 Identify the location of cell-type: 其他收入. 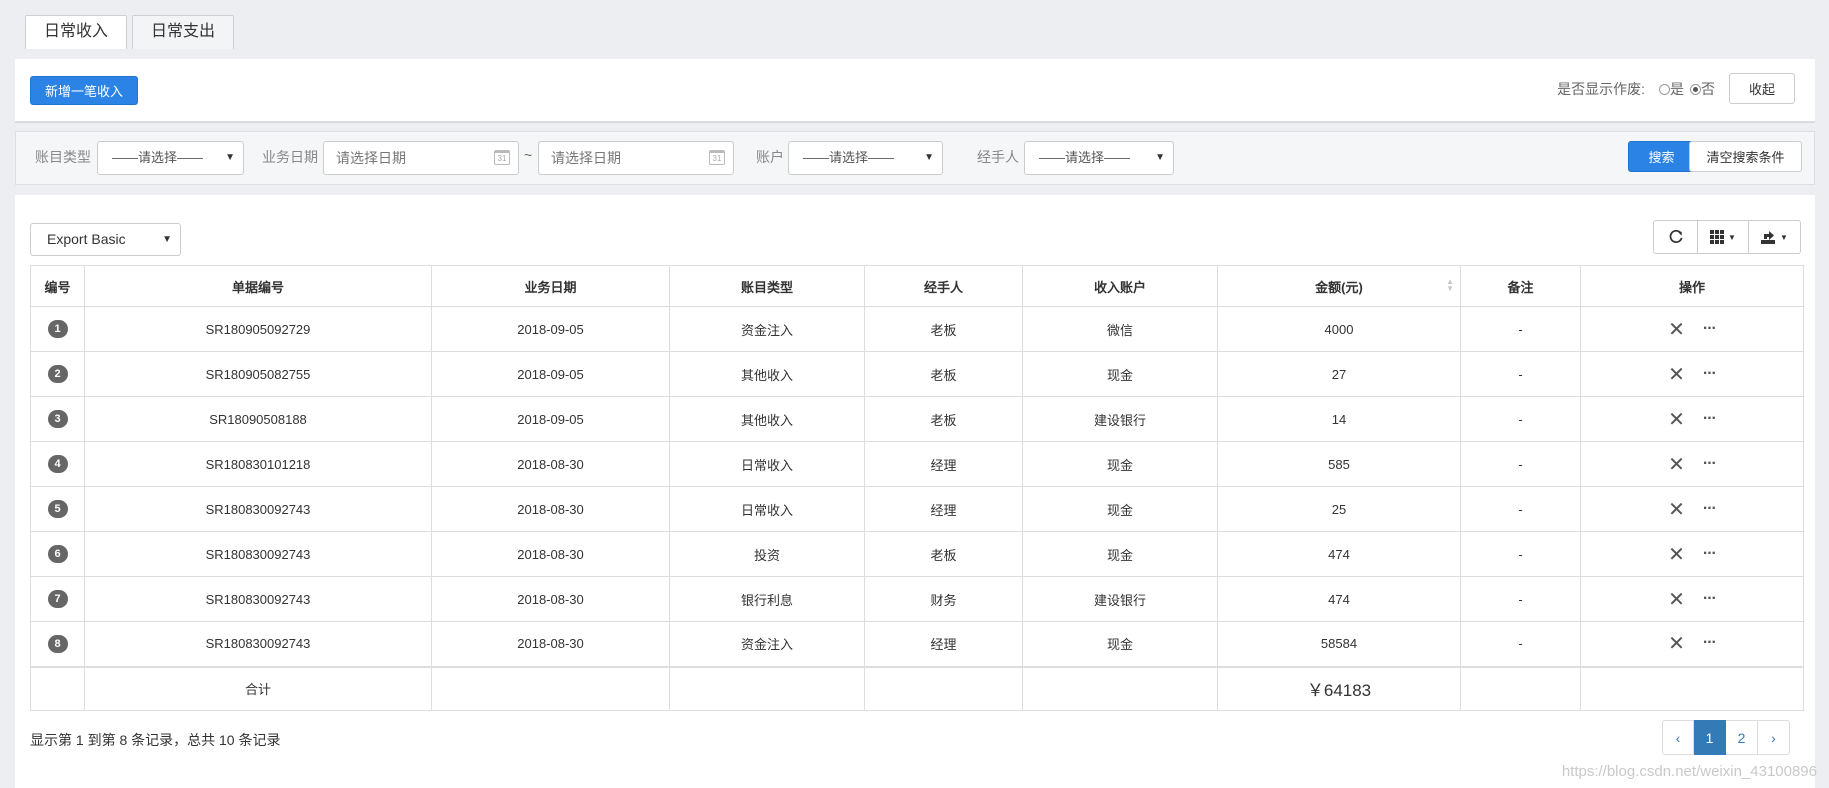
(767, 374).